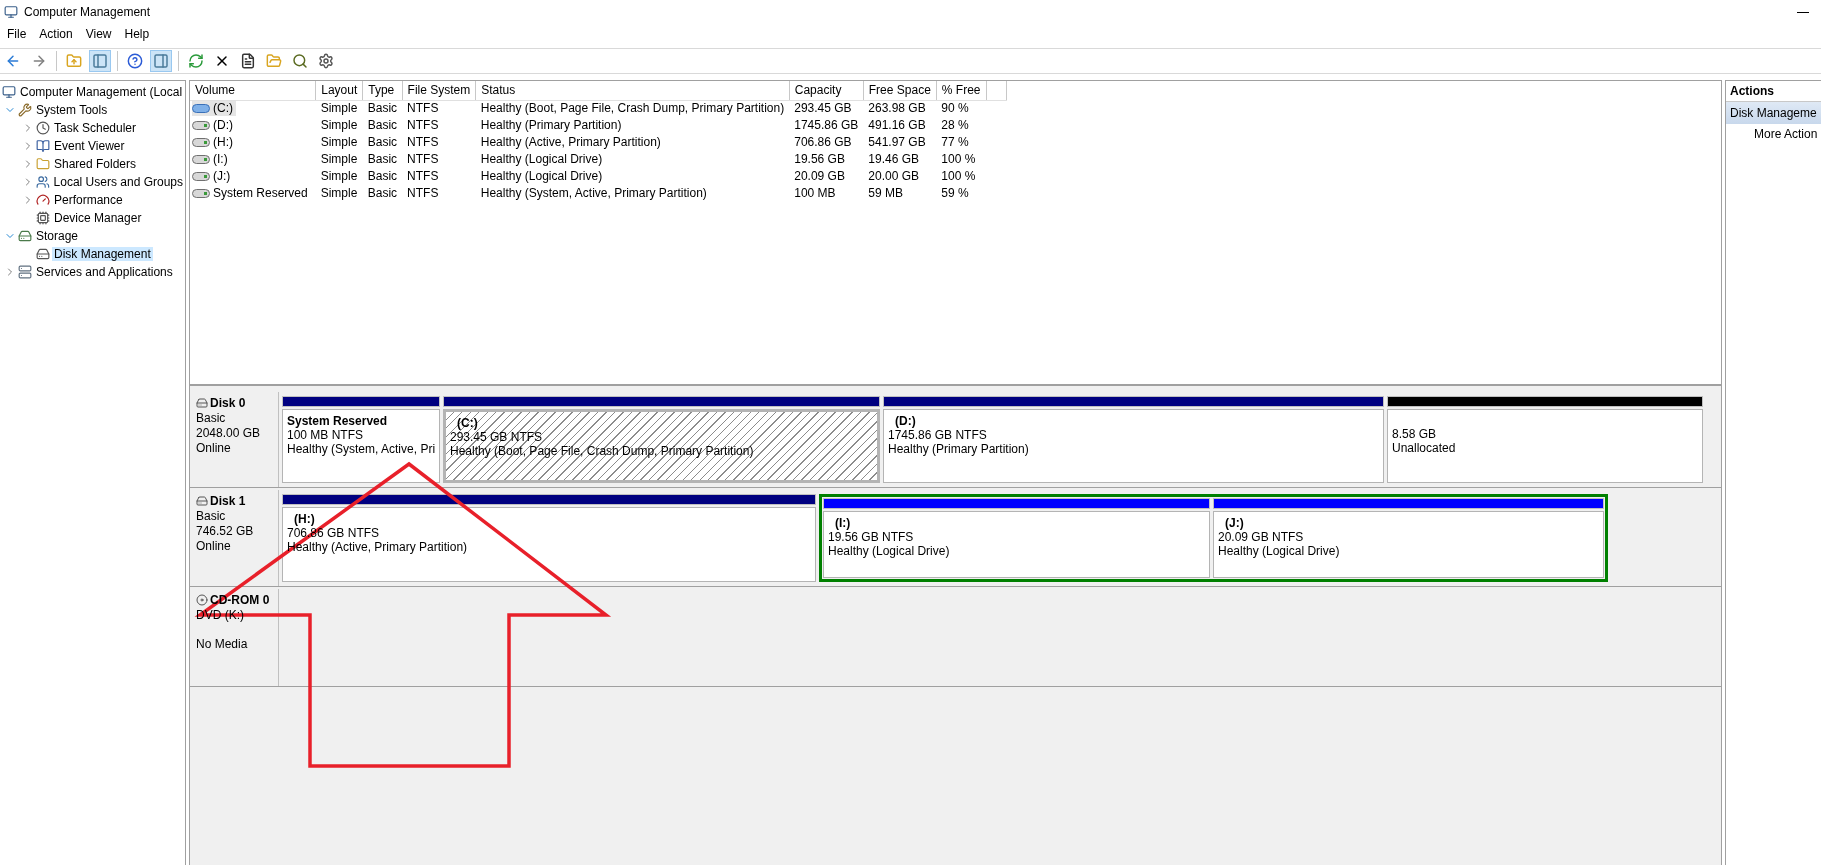 The image size is (1821, 865). Describe the element at coordinates (18, 34) in the screenshot. I see `menu-item: File` at that location.